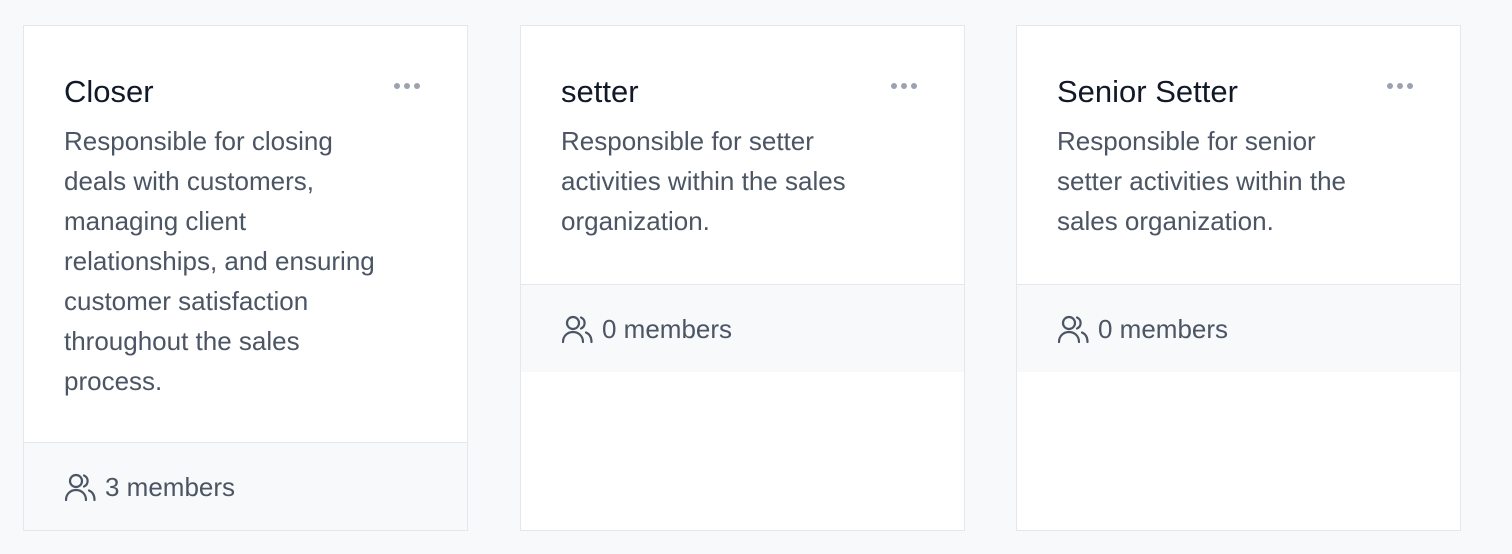  Describe the element at coordinates (600, 91) in the screenshot. I see `role-title: setter` at that location.